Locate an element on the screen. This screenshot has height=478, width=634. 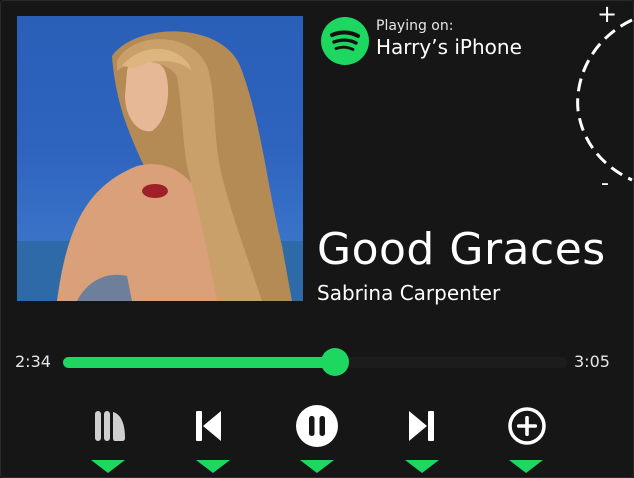
volume-dial is located at coordinates (602, 100).